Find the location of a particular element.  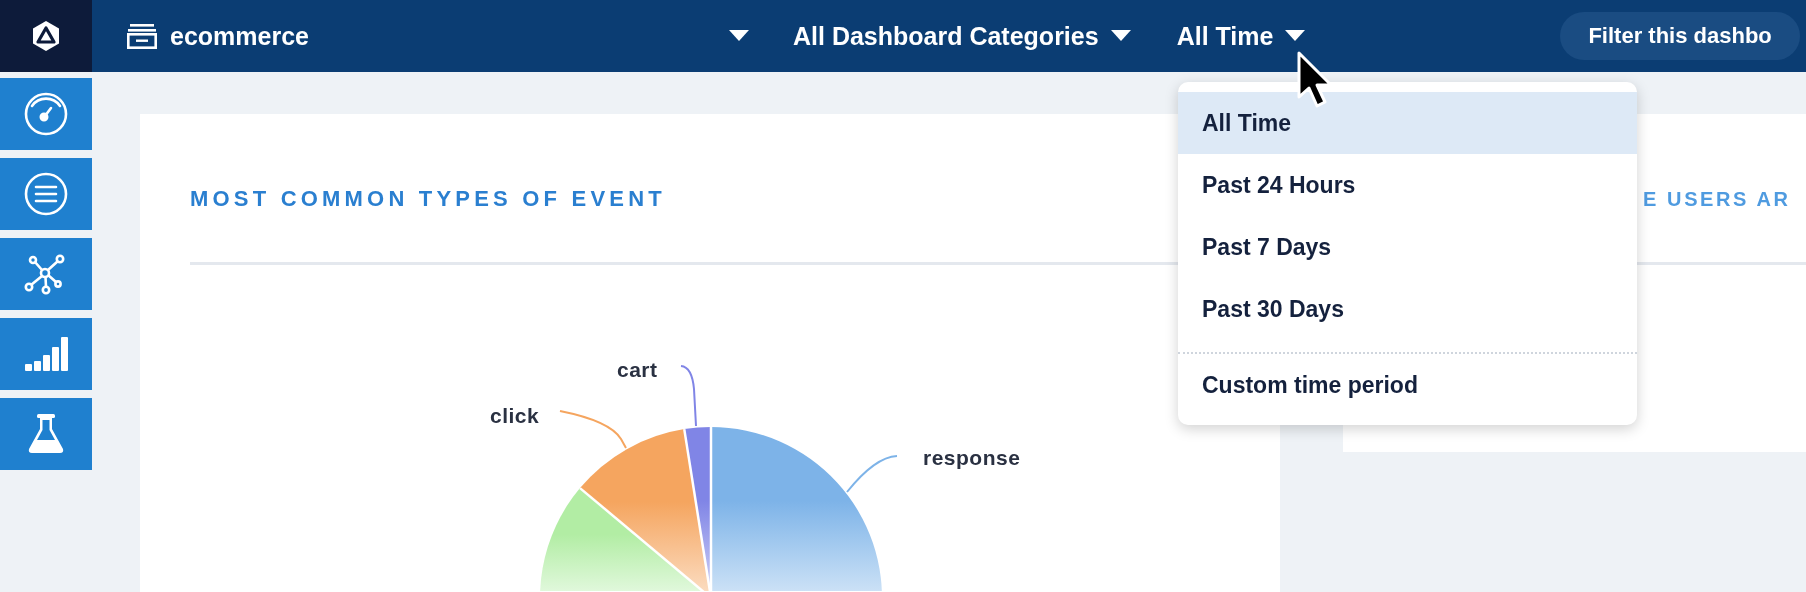

slice-label: cart is located at coordinates (637, 369).